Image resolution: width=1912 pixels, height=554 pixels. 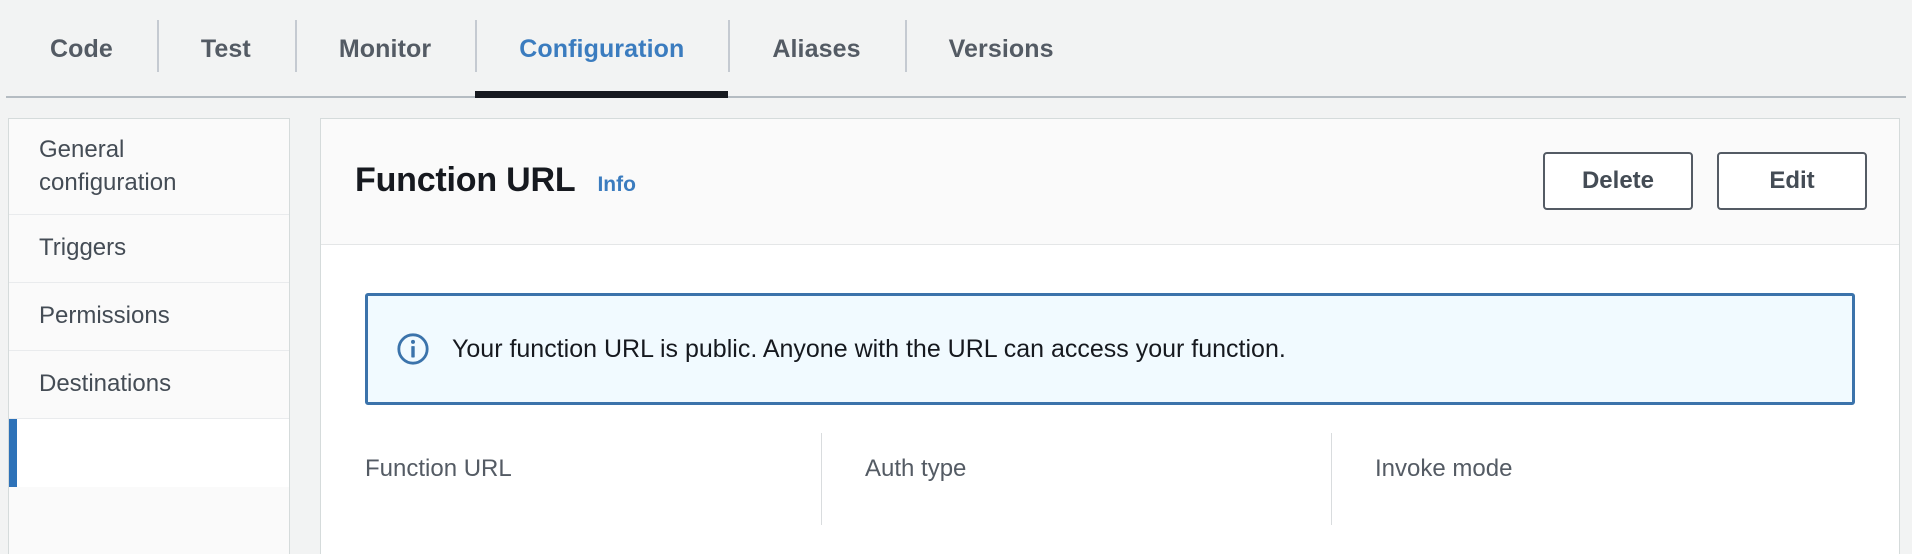 What do you see at coordinates (438, 468) in the screenshot?
I see `detail-label: Function URL` at bounding box center [438, 468].